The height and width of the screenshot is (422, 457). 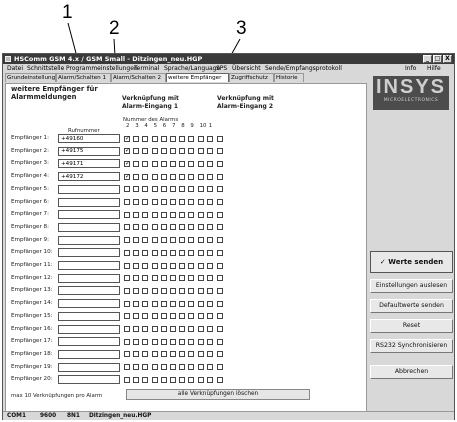 I want to click on minimize-button: _, so click(x=427, y=59).